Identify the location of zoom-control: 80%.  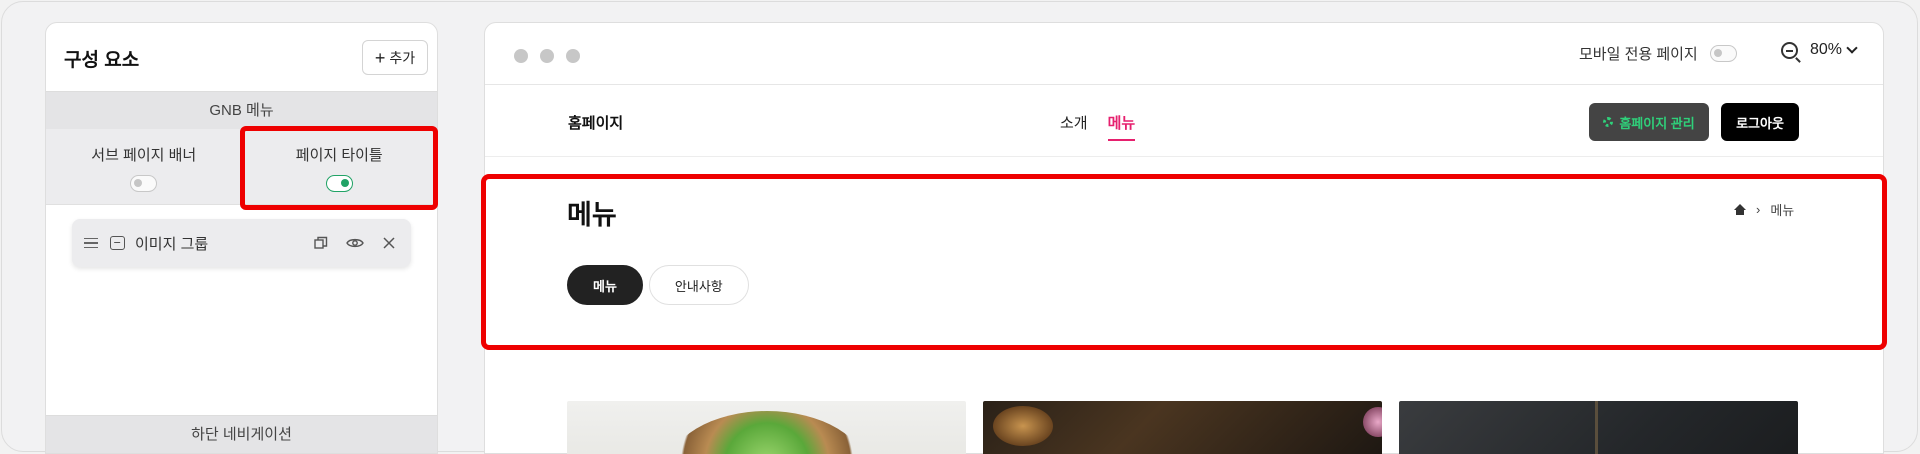
(1819, 50).